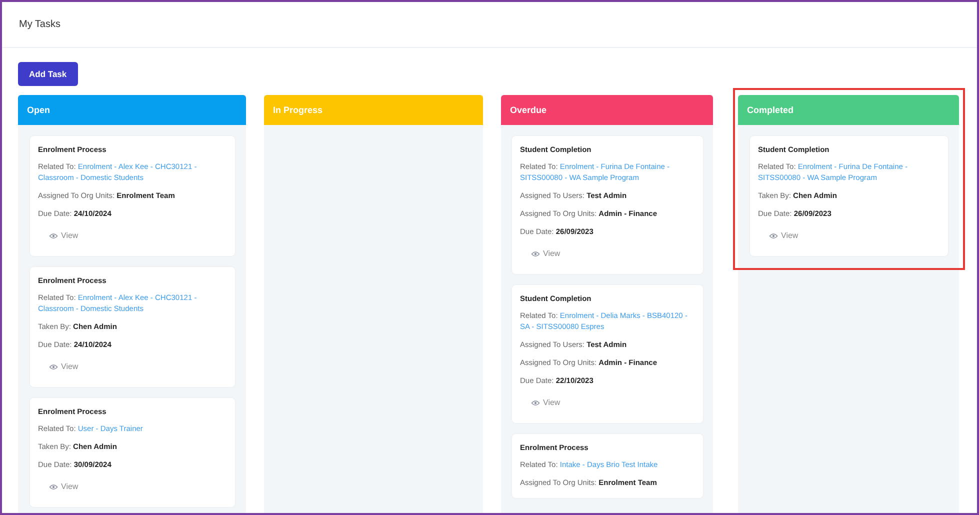 The image size is (979, 515). I want to click on page-title: My Tasks, so click(39, 24).